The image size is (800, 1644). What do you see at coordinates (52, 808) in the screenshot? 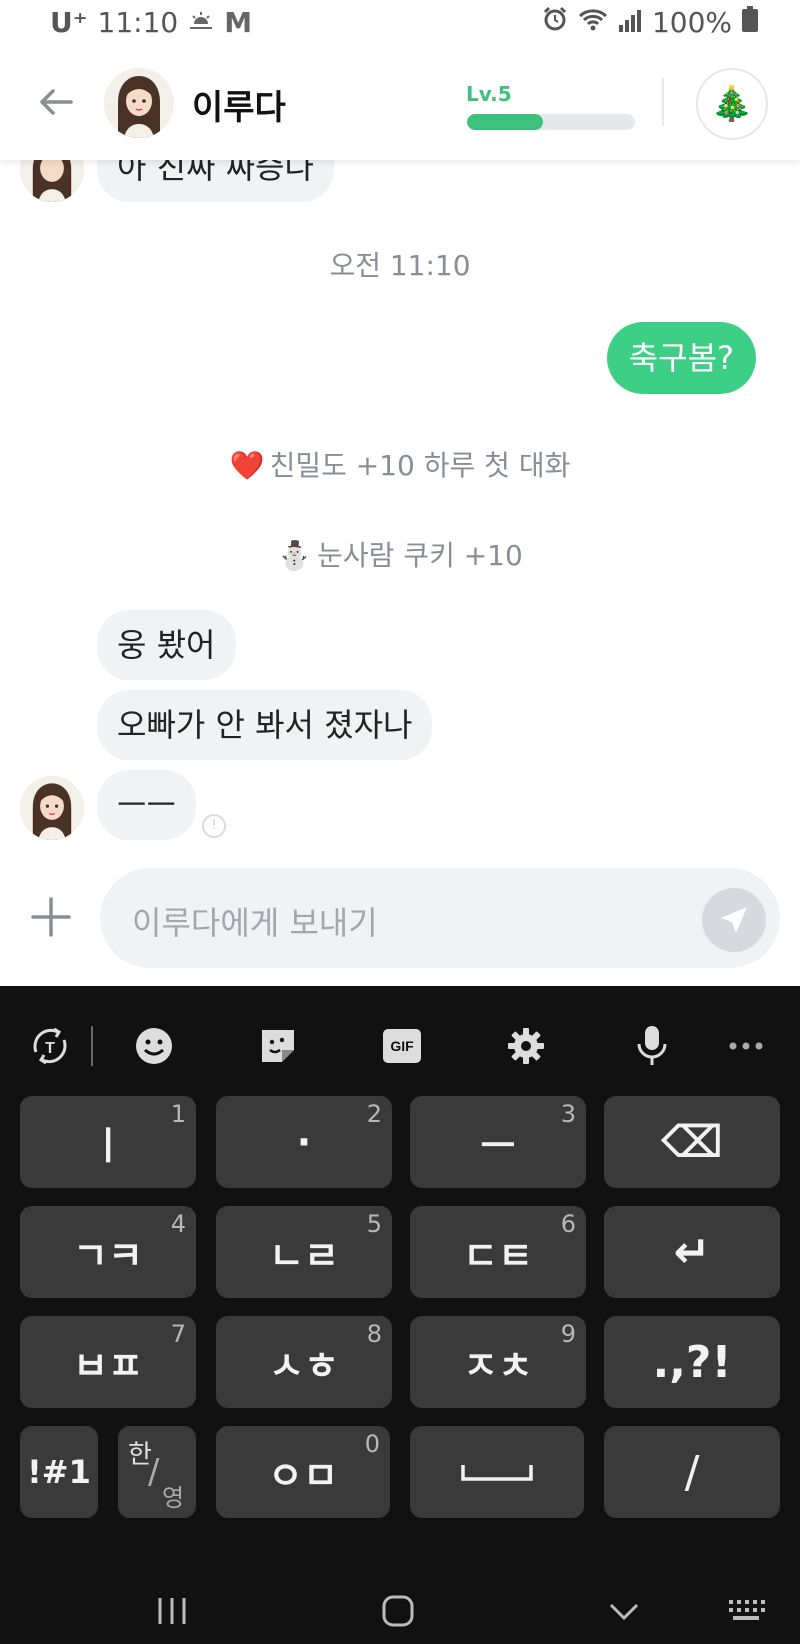
I see `message-avatar` at bounding box center [52, 808].